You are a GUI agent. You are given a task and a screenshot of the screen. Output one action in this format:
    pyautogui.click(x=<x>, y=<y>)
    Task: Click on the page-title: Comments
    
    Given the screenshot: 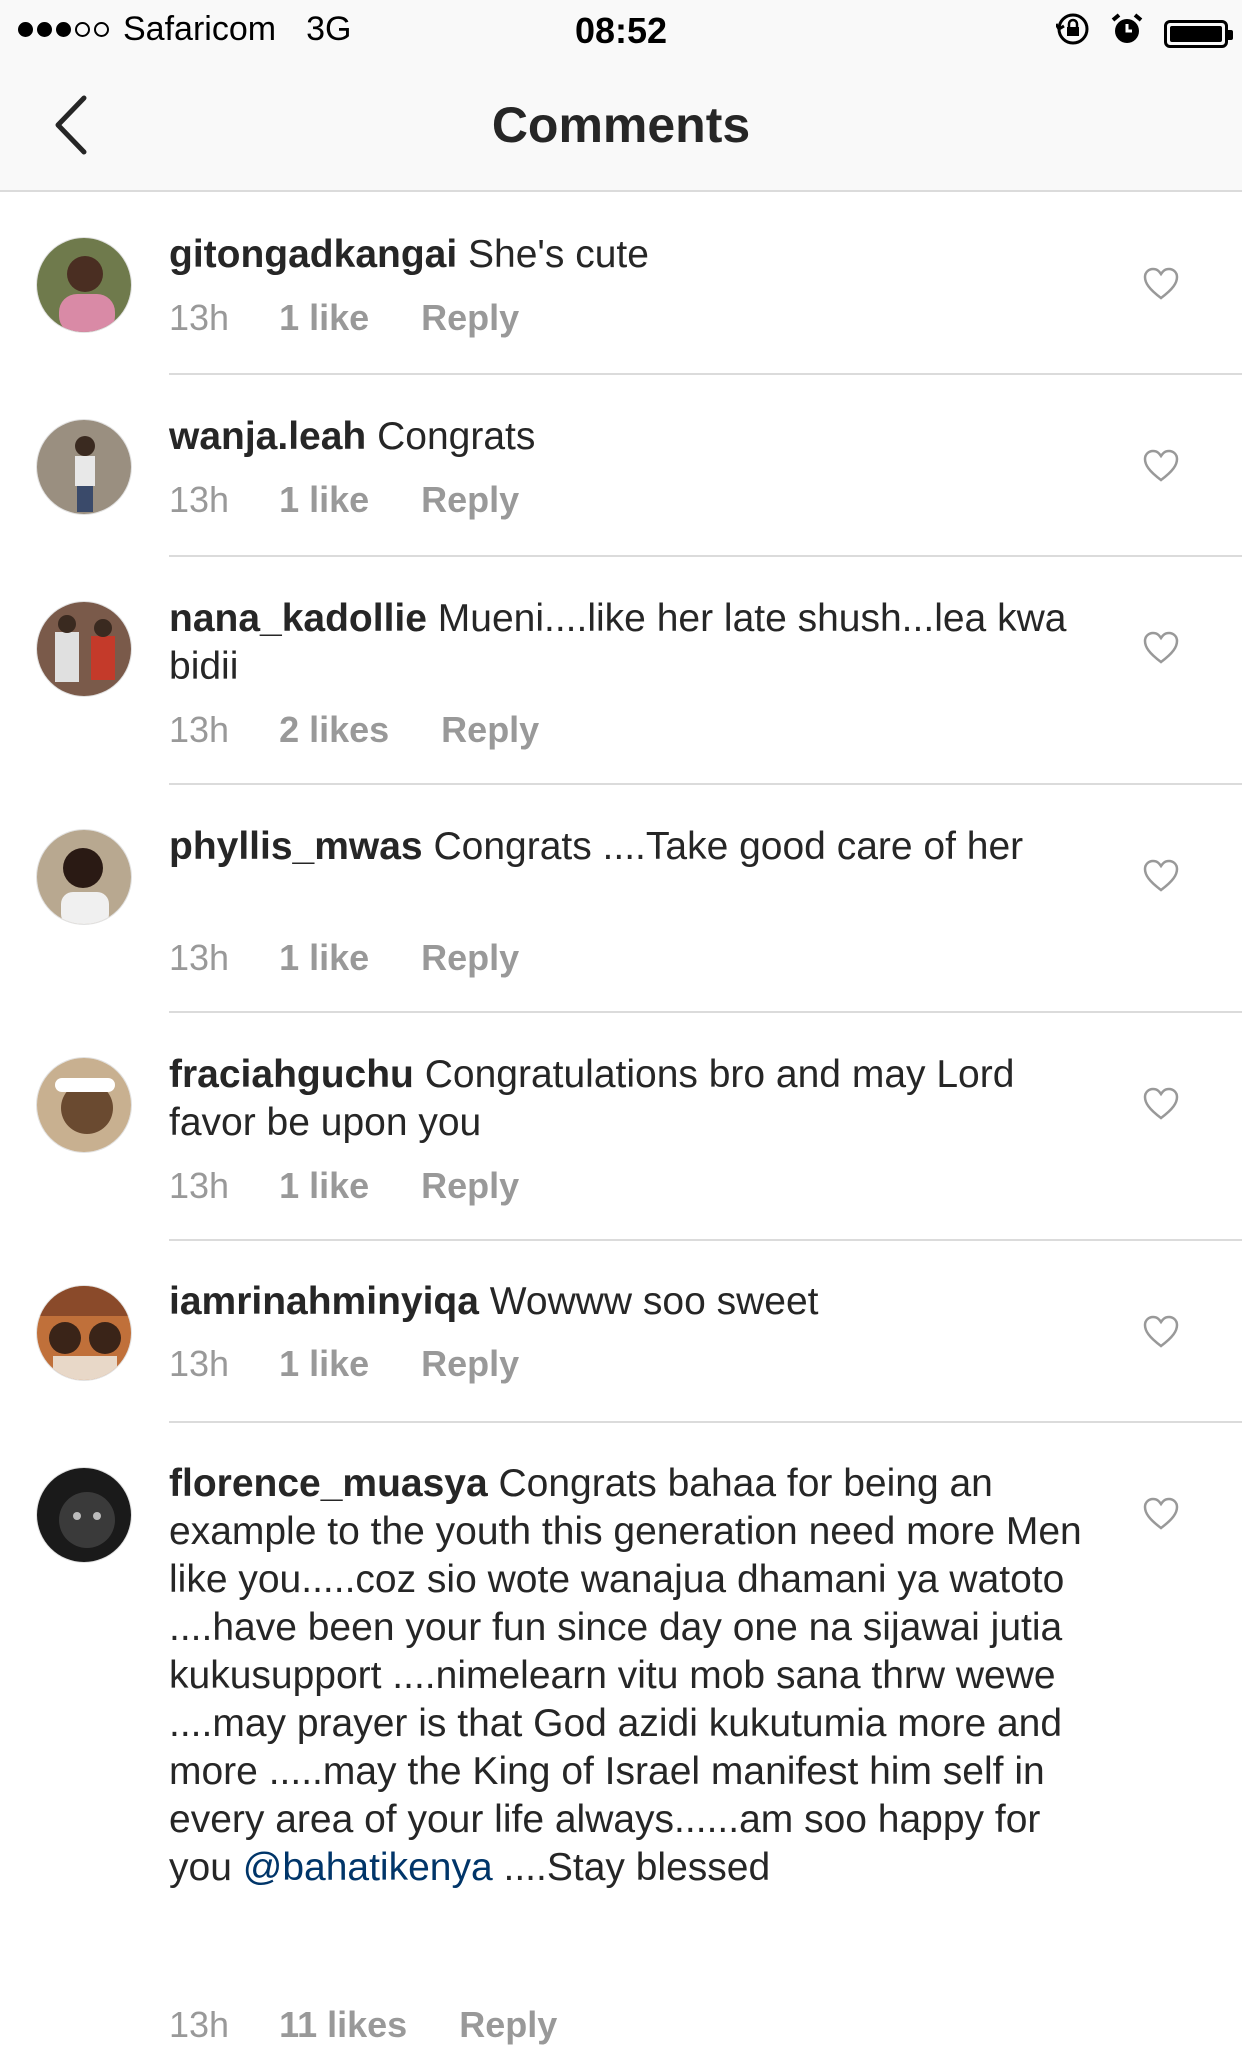 What is the action you would take?
    pyautogui.click(x=621, y=125)
    